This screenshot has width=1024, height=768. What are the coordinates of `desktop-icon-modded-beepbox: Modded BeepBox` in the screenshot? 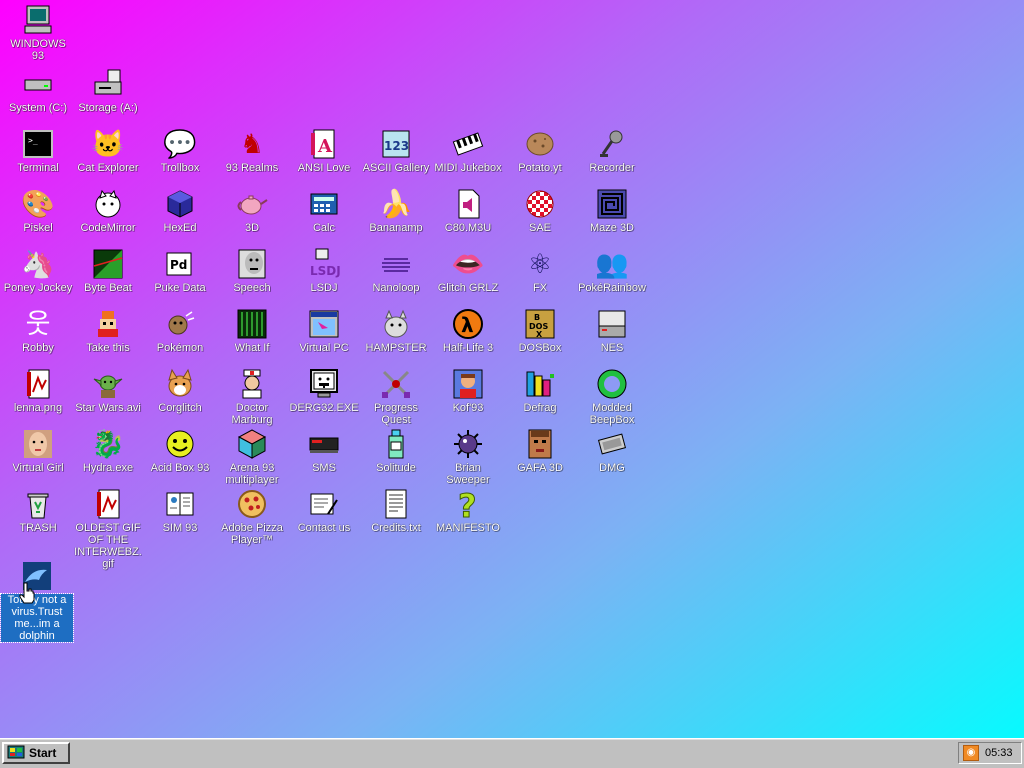 It's located at (612, 397).